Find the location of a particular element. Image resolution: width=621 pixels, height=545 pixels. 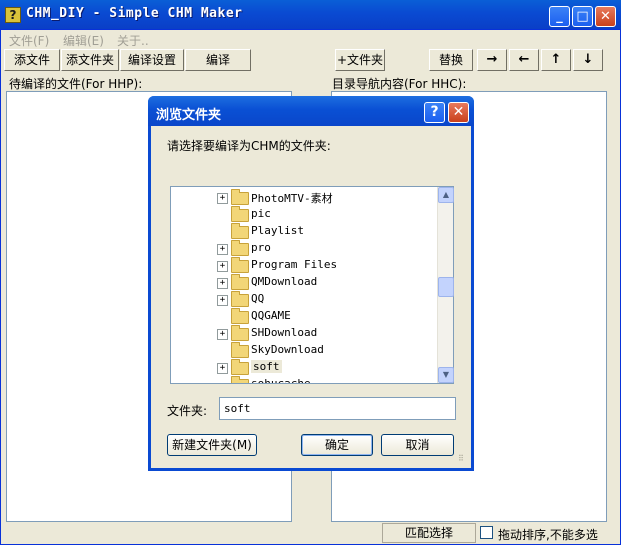

scroll-thumb is located at coordinates (446, 287).